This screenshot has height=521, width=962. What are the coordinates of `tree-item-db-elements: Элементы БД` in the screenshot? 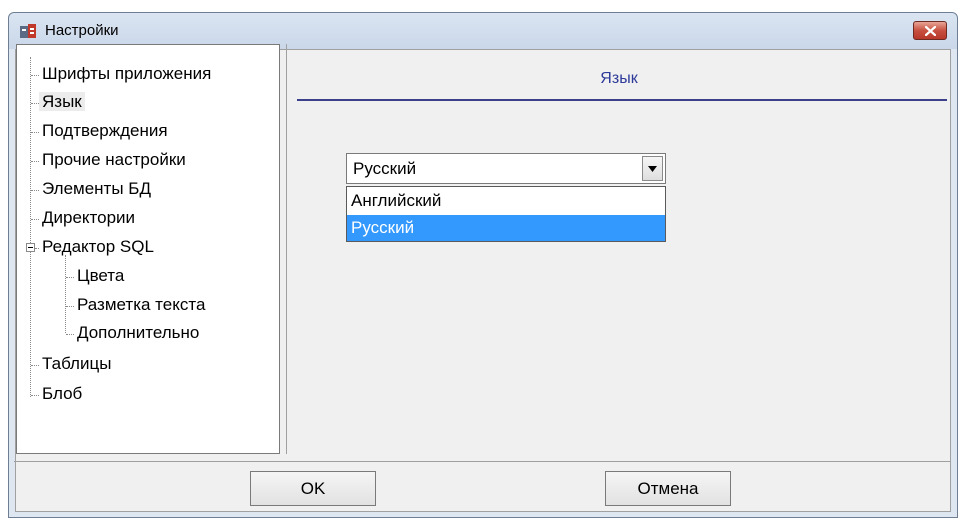 It's located at (96, 190).